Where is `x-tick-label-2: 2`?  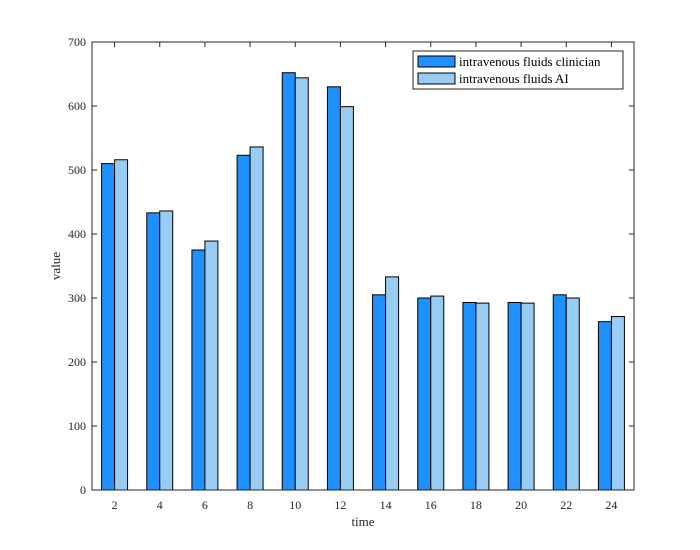 x-tick-label-2: 2 is located at coordinates (115, 505).